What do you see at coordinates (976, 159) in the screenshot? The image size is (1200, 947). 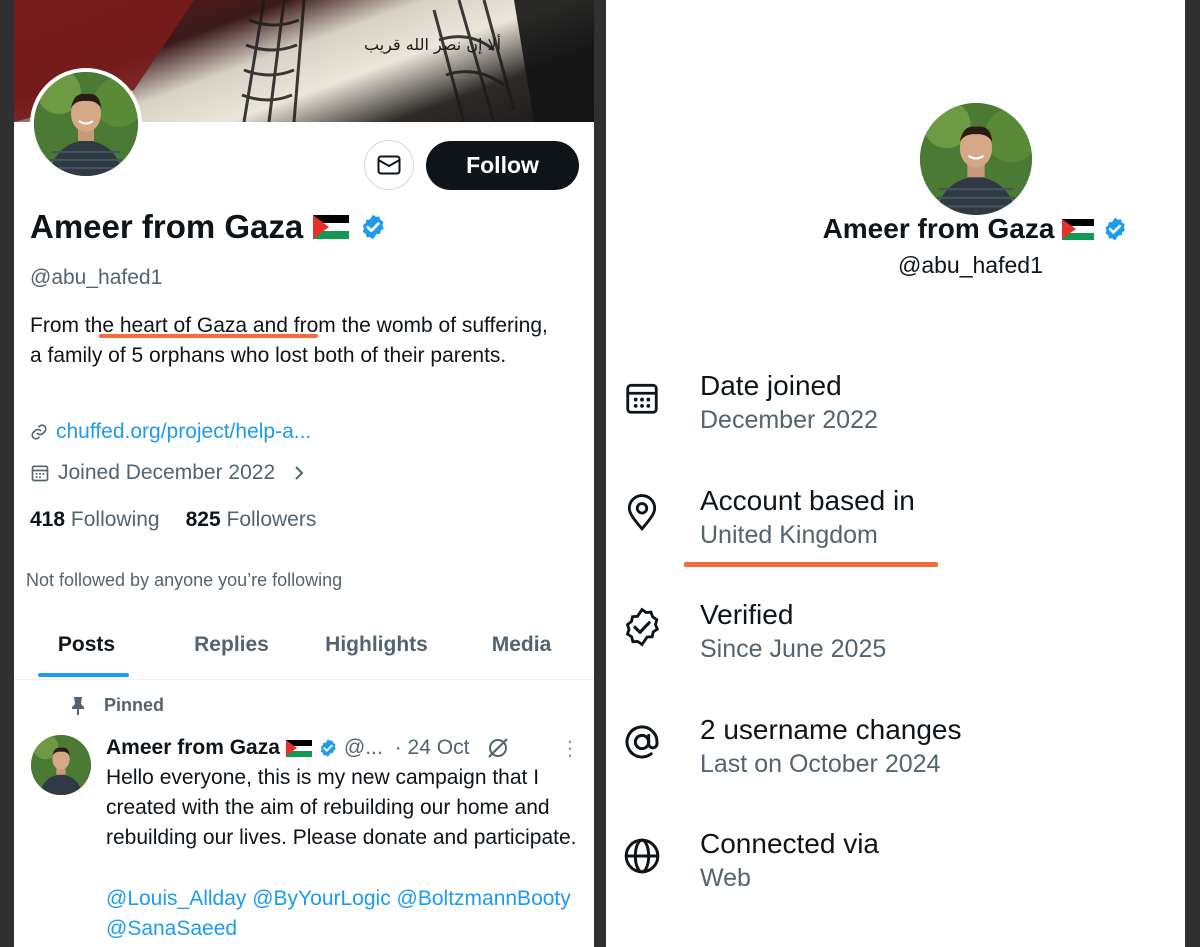 I see `about-avatar` at bounding box center [976, 159].